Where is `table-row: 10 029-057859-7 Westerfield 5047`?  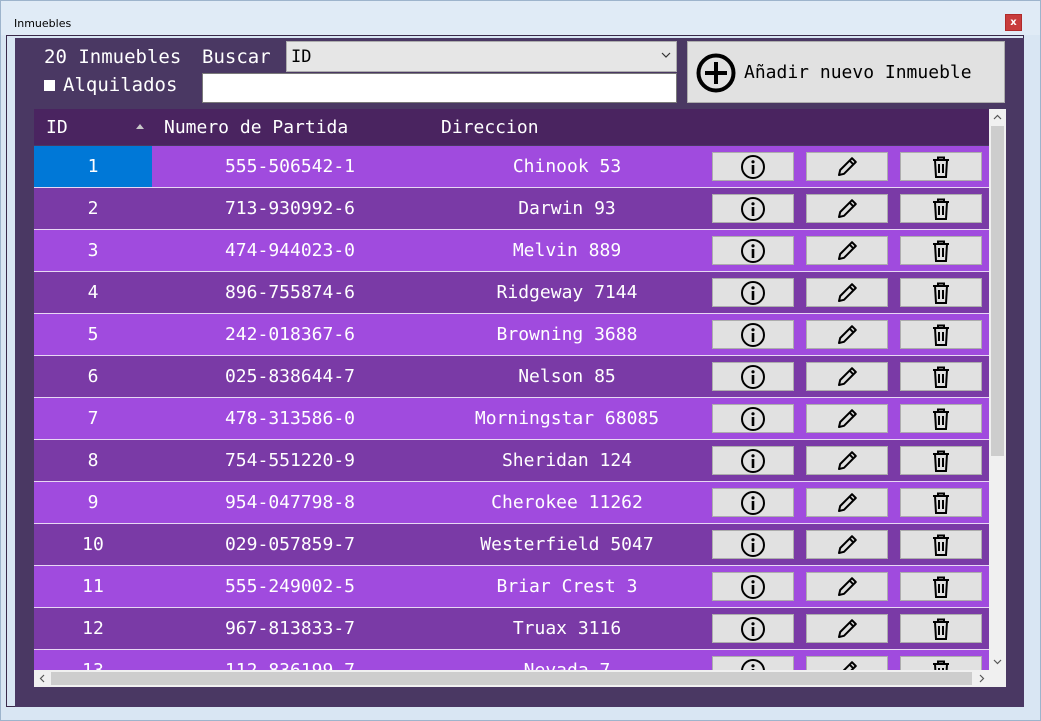 table-row: 10 029-057859-7 Westerfield 5047 is located at coordinates (511, 545).